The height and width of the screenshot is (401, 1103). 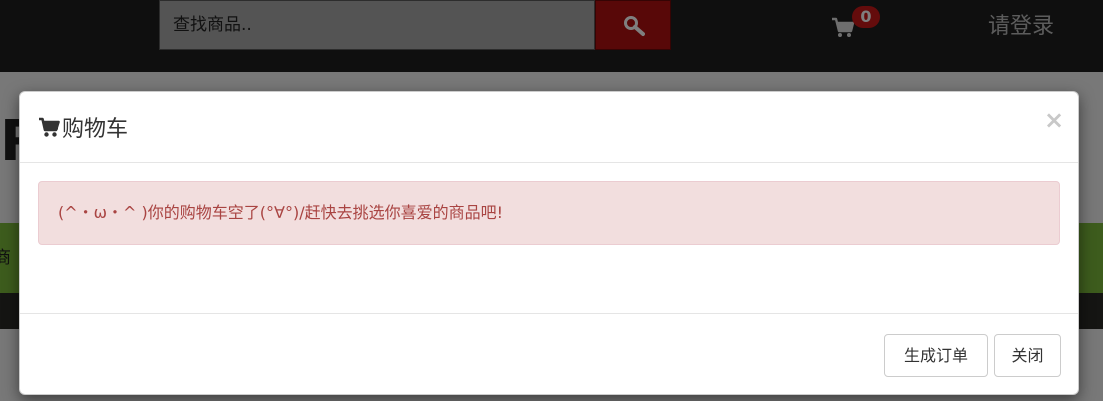 What do you see at coordinates (1054, 120) in the screenshot?
I see `close-icon: ×` at bounding box center [1054, 120].